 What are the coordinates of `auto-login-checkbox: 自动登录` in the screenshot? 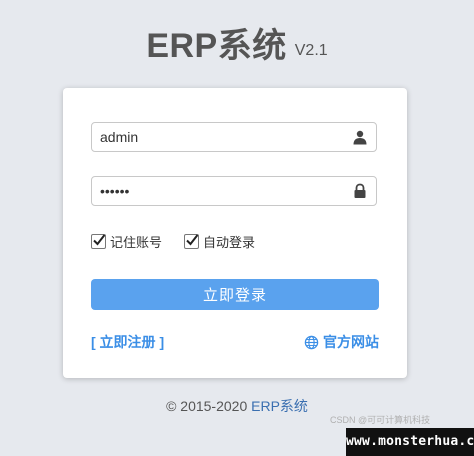 It's located at (219, 241).